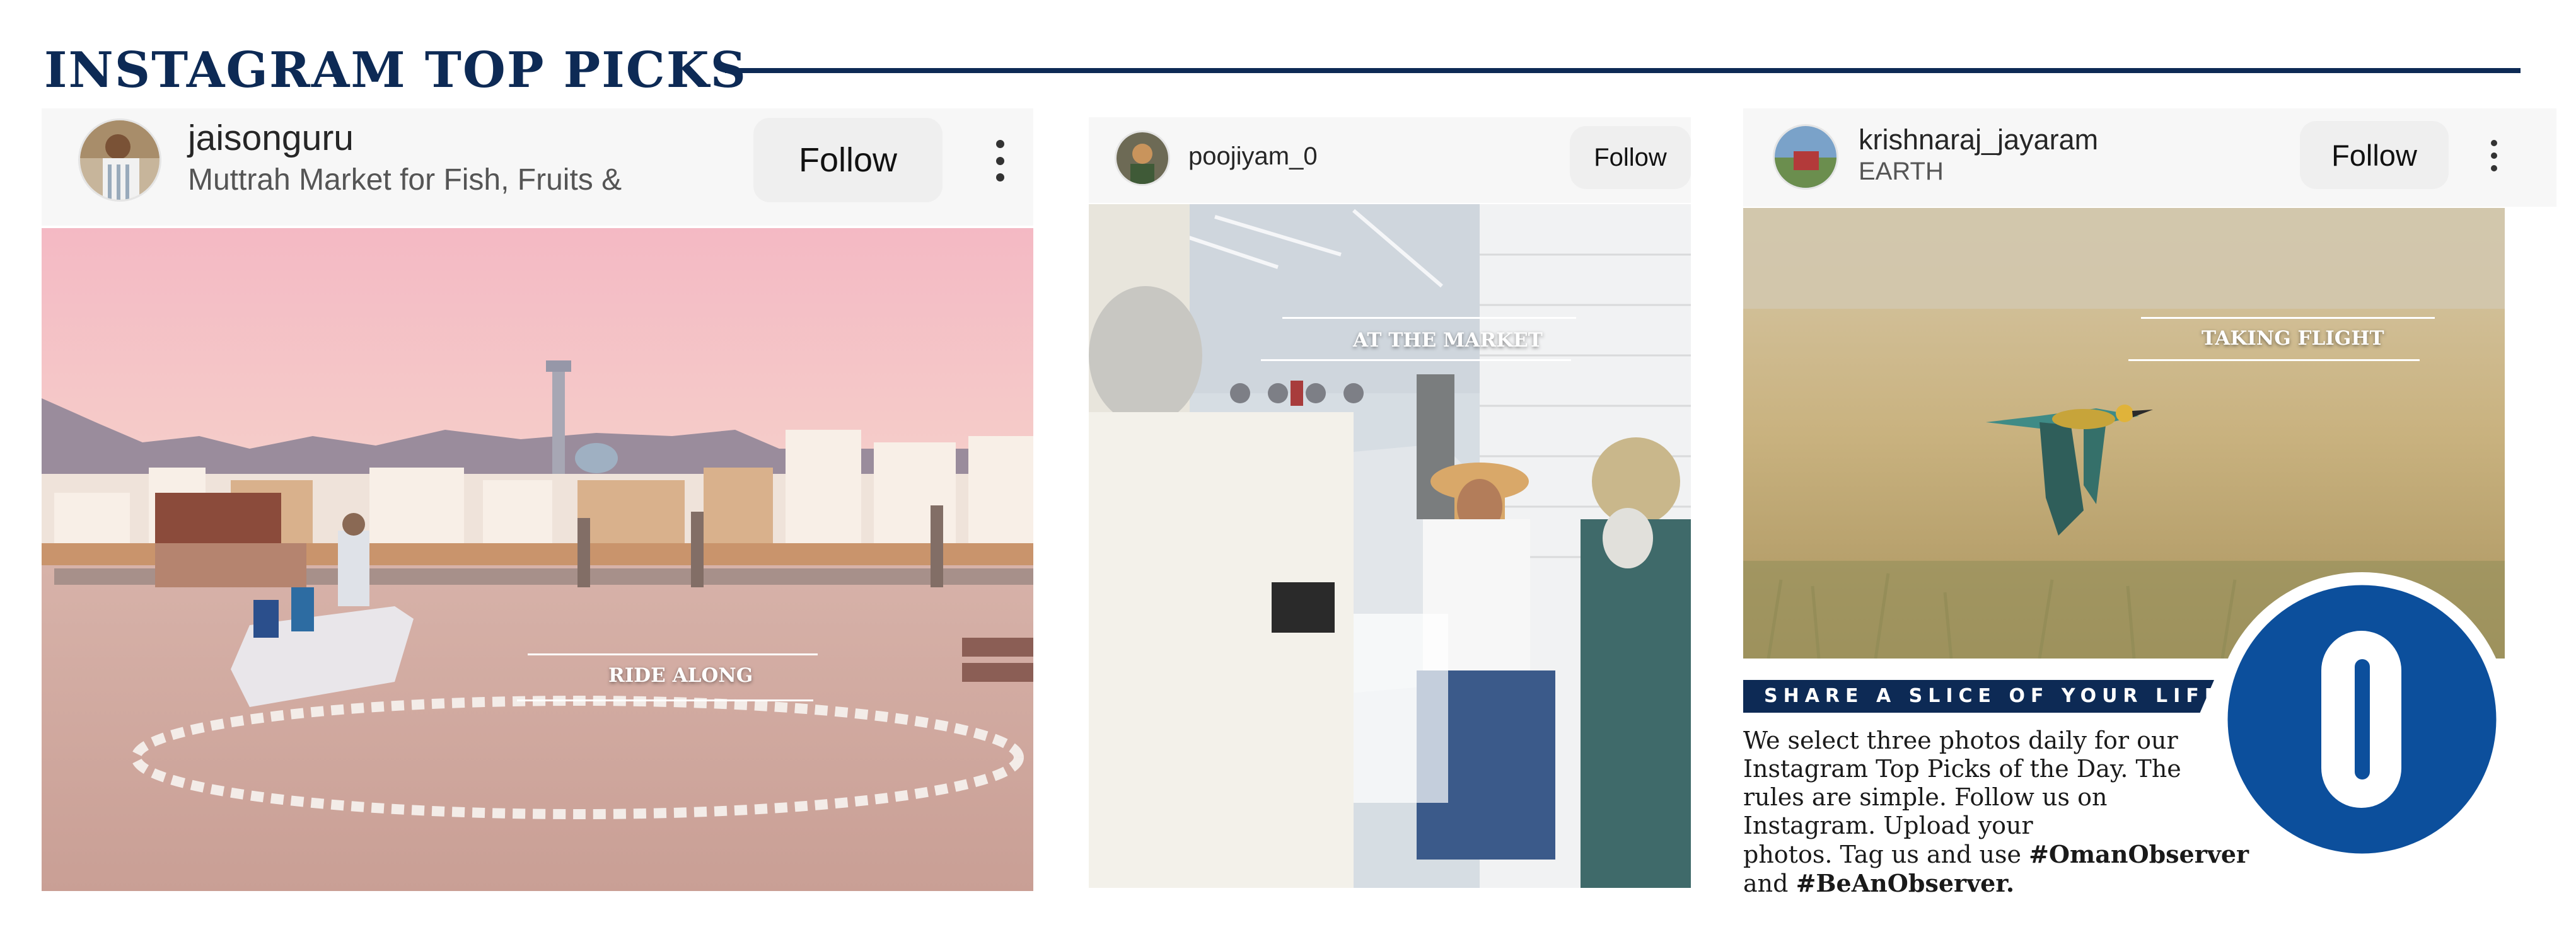 The width and height of the screenshot is (2576, 932). What do you see at coordinates (1902, 172) in the screenshot?
I see `post-location: EARTH` at bounding box center [1902, 172].